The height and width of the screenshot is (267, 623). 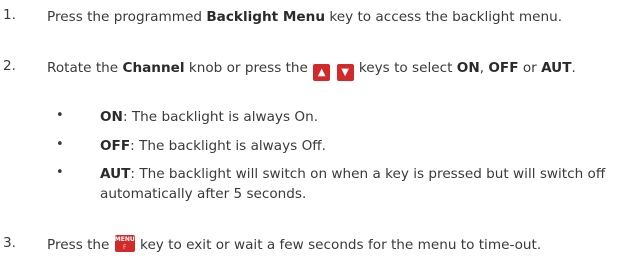 What do you see at coordinates (153, 68) in the screenshot?
I see `channel-knob-name: Channel` at bounding box center [153, 68].